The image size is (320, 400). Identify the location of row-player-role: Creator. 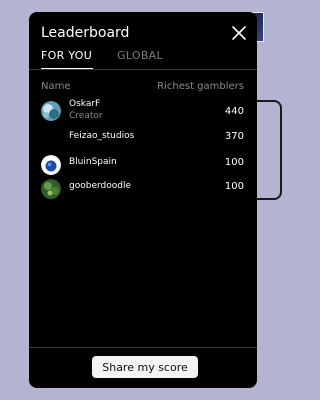
(86, 116).